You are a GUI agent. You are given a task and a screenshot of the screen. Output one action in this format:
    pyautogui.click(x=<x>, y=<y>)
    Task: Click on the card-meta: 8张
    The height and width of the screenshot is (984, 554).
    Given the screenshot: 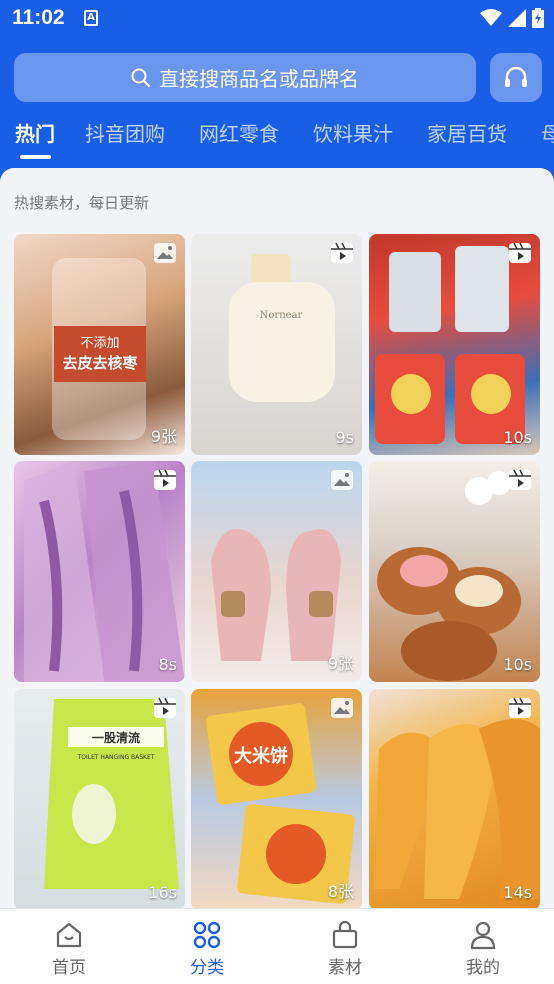 What is the action you would take?
    pyautogui.click(x=340, y=891)
    